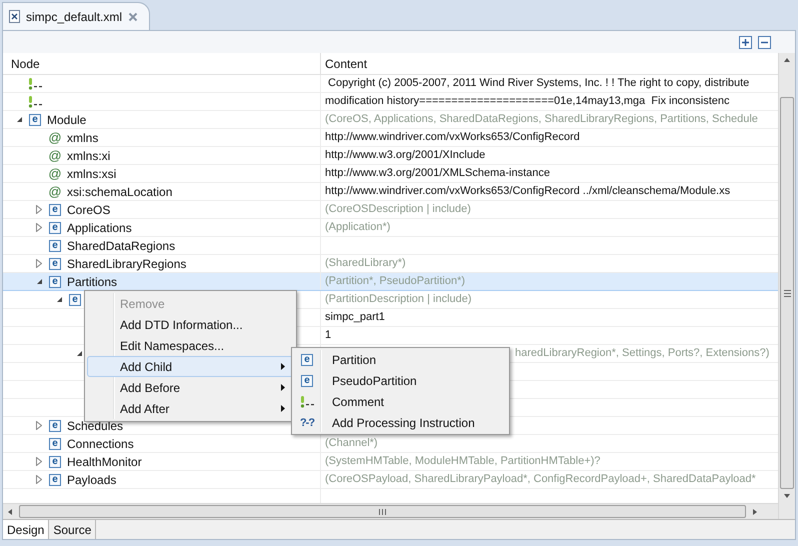  Describe the element at coordinates (540, 480) in the screenshot. I see `node-content: (CoreOSPayload, SharedLibraryPayload*, ConfigRecordPayload+, SharedDataPayload*` at that location.